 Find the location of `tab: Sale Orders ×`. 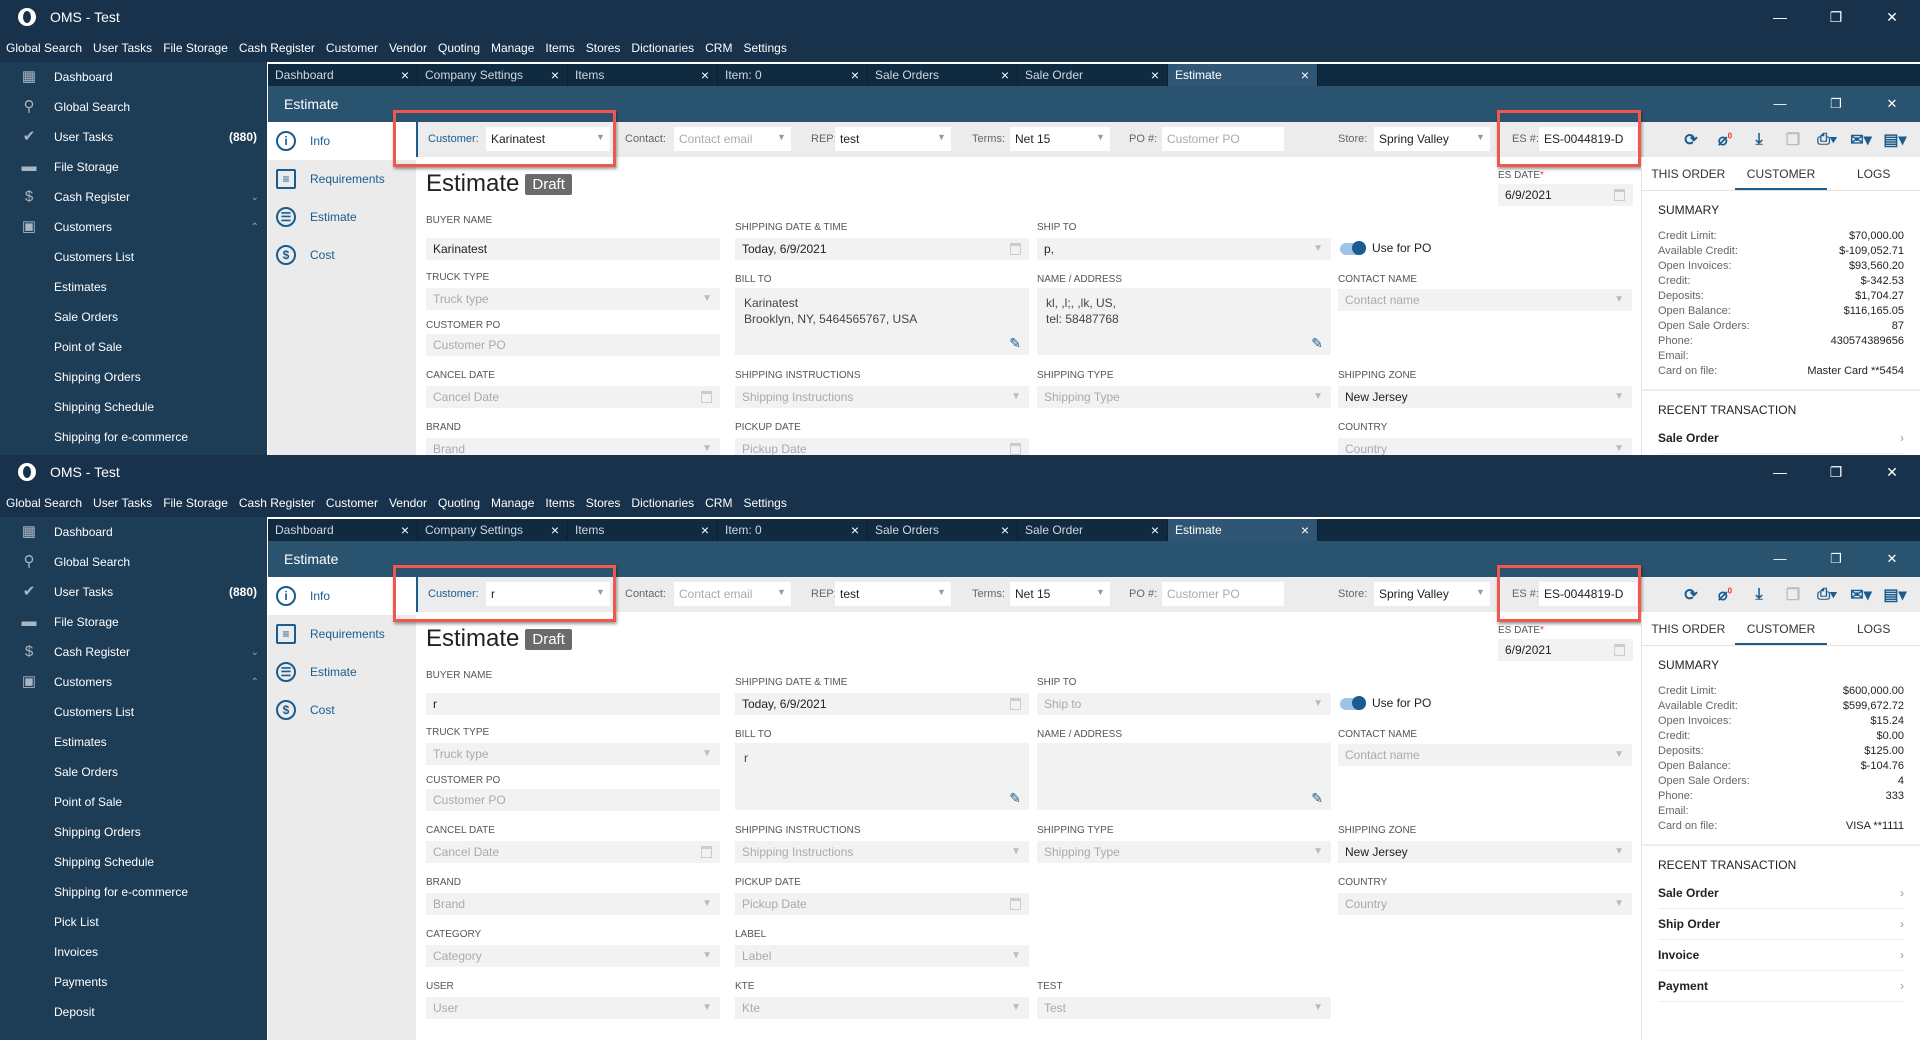

tab: Sale Orders × is located at coordinates (943, 75).